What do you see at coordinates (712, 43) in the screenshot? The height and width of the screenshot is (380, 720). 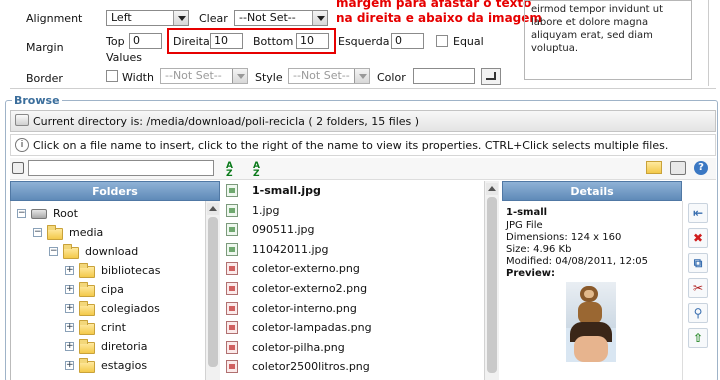 I see `top-divider` at bounding box center [712, 43].